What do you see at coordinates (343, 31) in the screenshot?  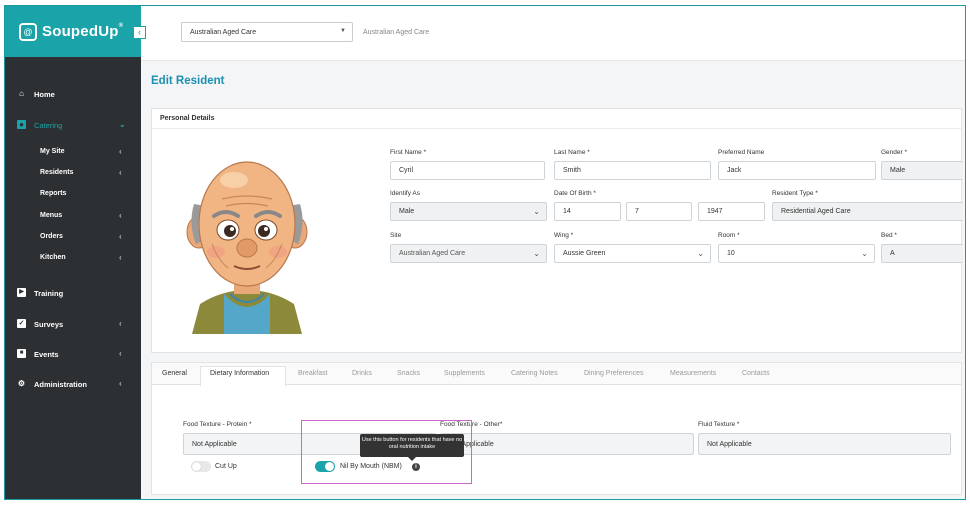 I see `caret-down-icon: ▼` at bounding box center [343, 31].